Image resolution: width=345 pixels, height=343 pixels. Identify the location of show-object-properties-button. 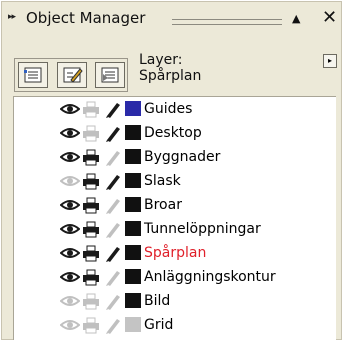
(33, 75).